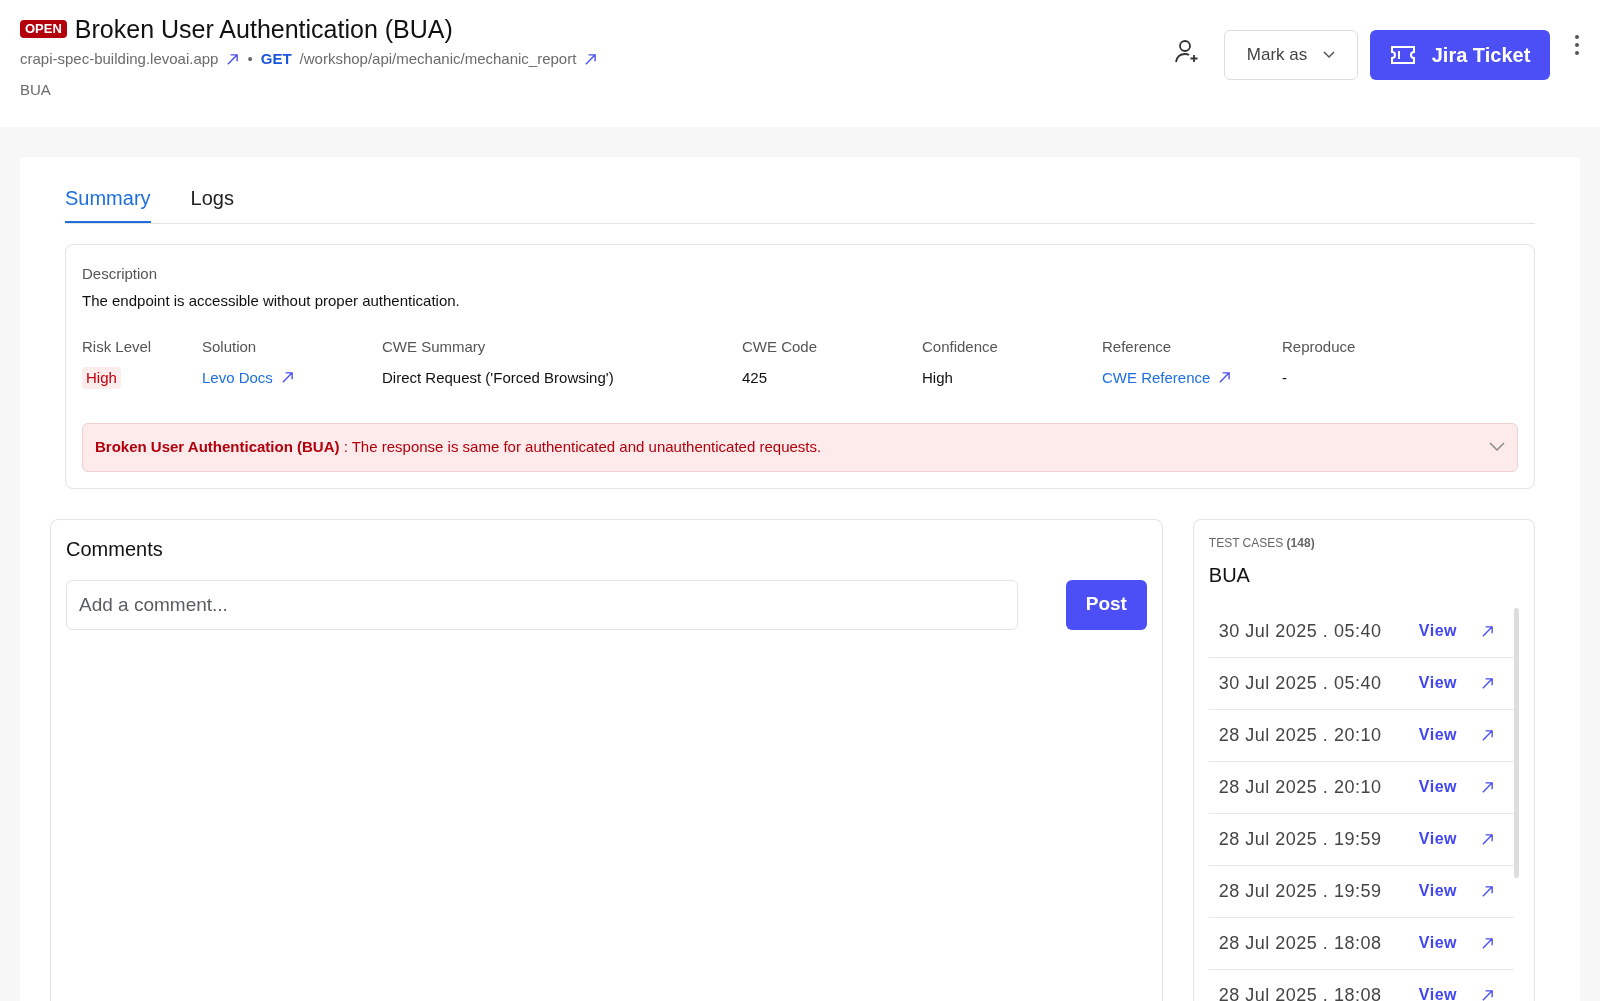 This screenshot has height=1001, width=1600. I want to click on field-label: Reproduce, so click(1319, 347).